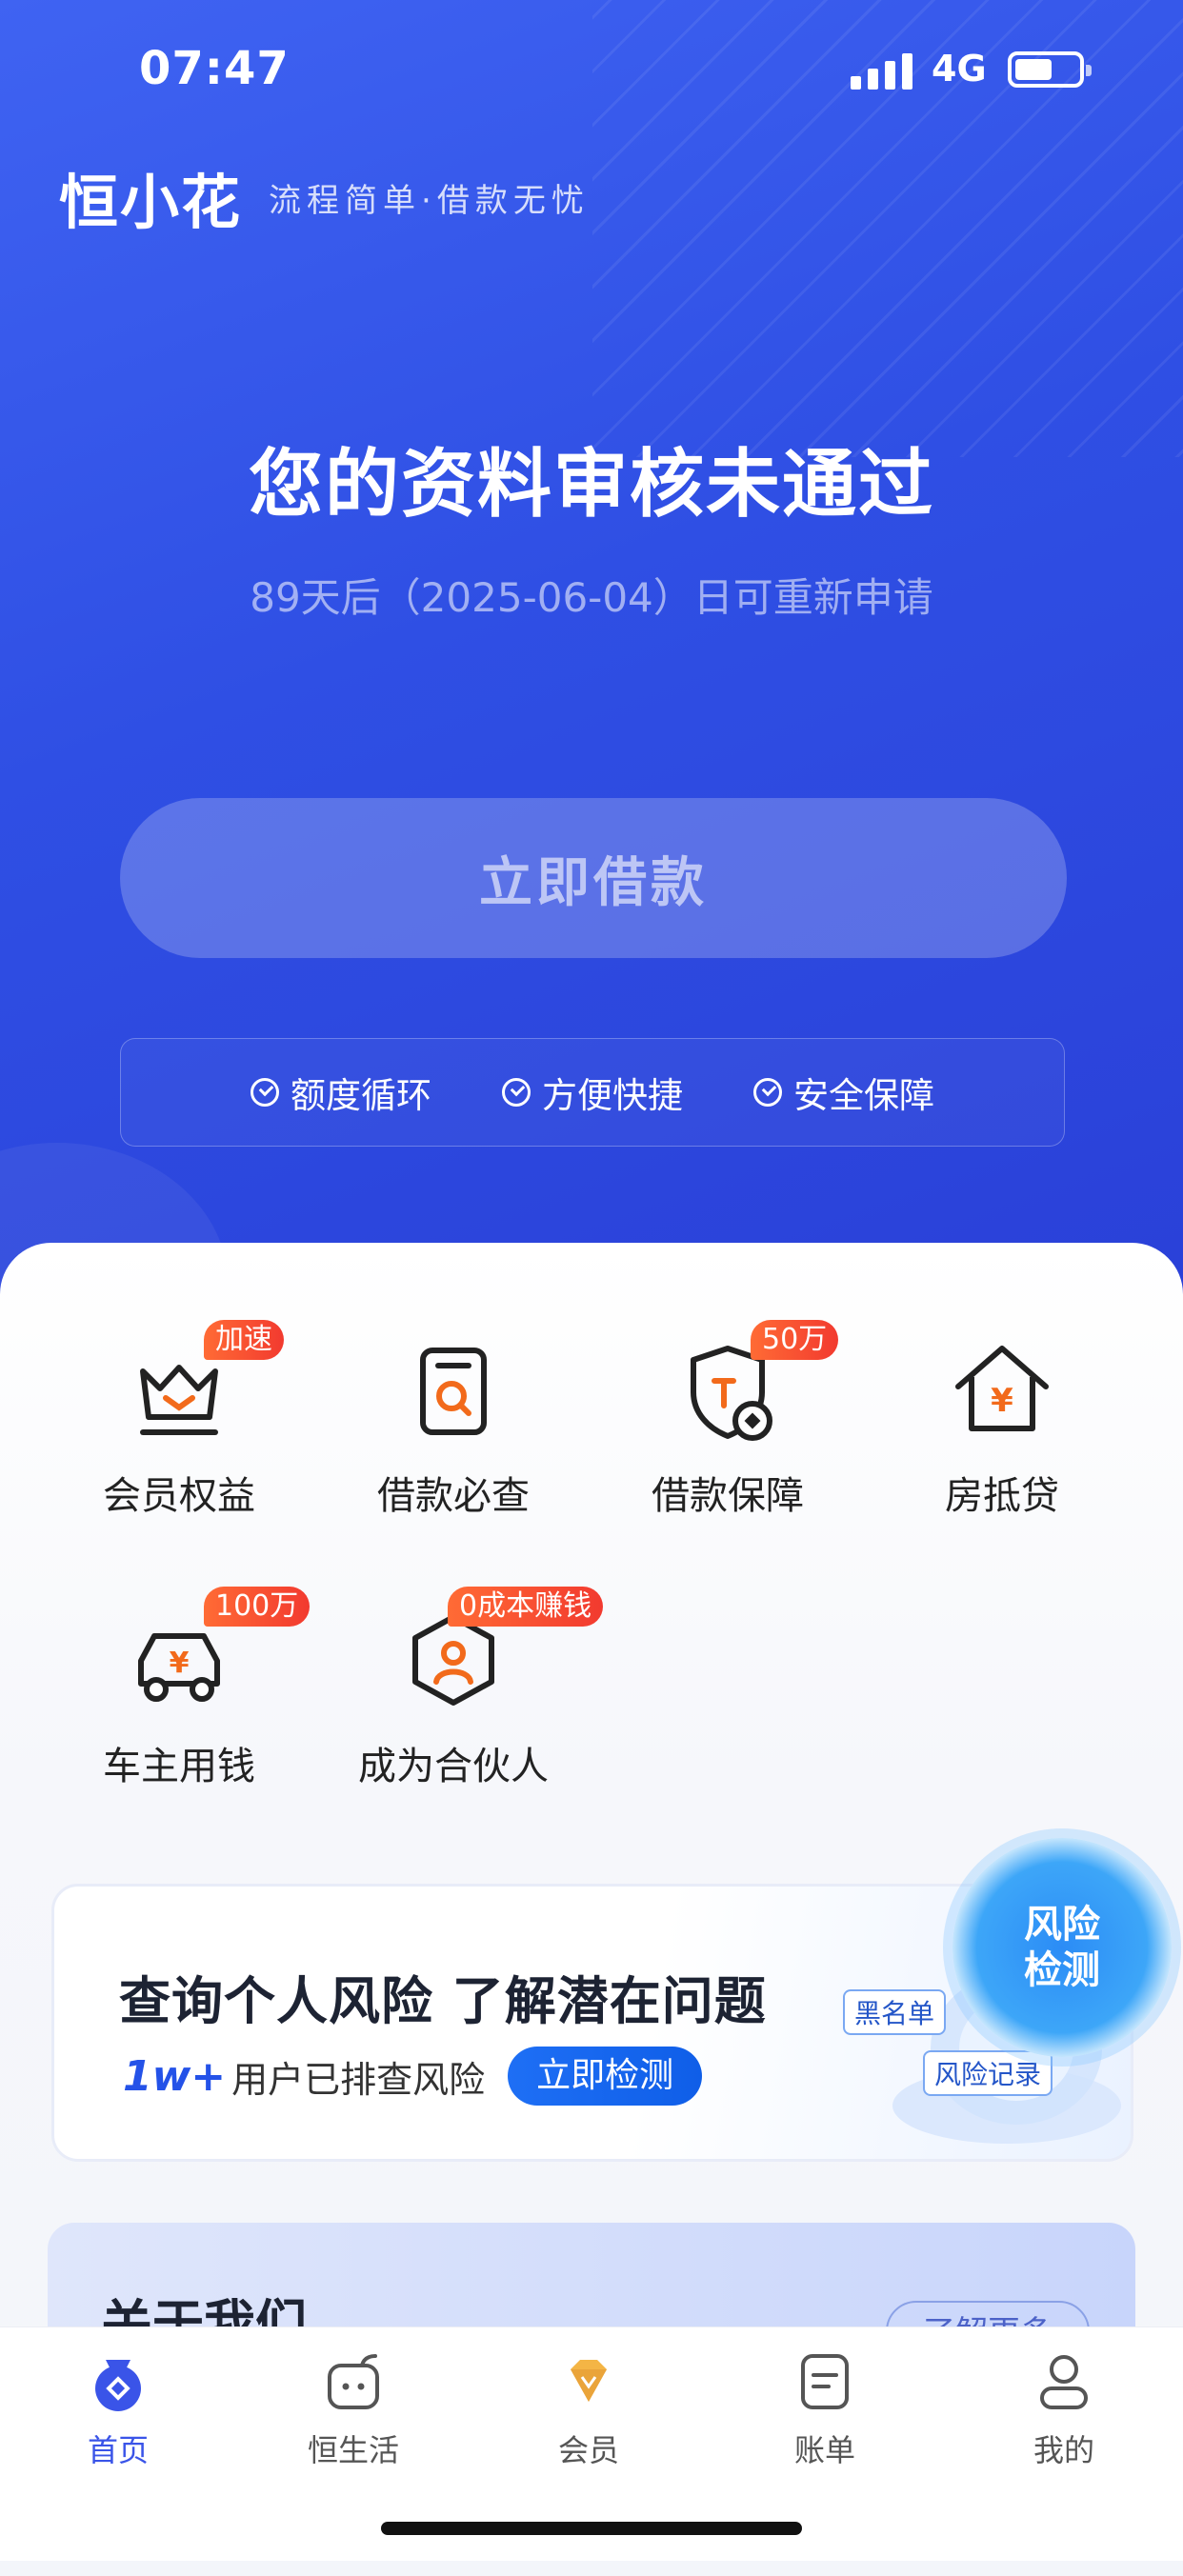 The height and width of the screenshot is (2576, 1183). Describe the element at coordinates (203, 1384) in the screenshot. I see `crown-icon: 加速` at that location.